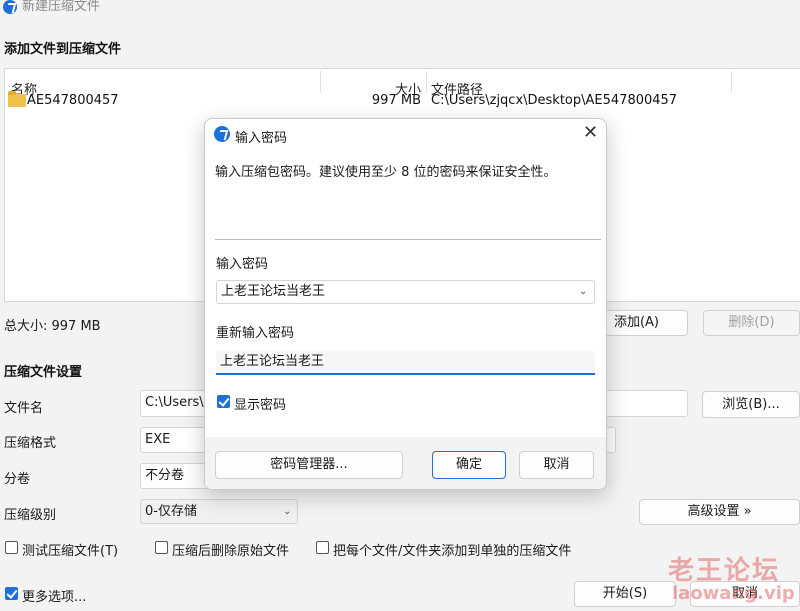 This screenshot has height=611, width=800. What do you see at coordinates (242, 264) in the screenshot?
I see `password-label: 输入密码` at bounding box center [242, 264].